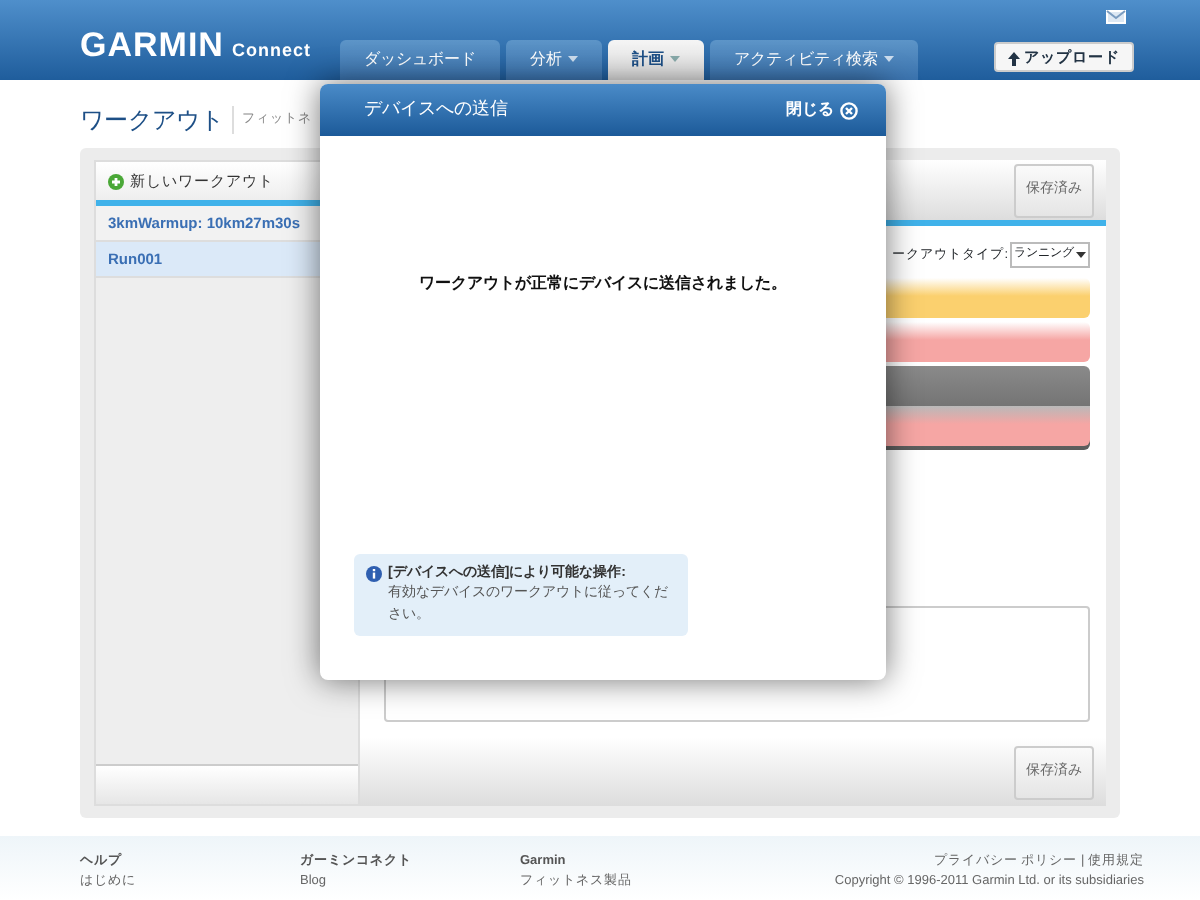 This screenshot has height=900, width=1200. Describe the element at coordinates (436, 109) in the screenshot. I see `dialog-title: デバイスへの送信` at that location.